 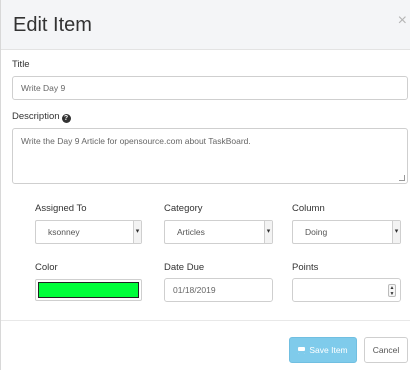 What do you see at coordinates (205, 25) in the screenshot?
I see `dialog-header: Edit Item ×` at bounding box center [205, 25].